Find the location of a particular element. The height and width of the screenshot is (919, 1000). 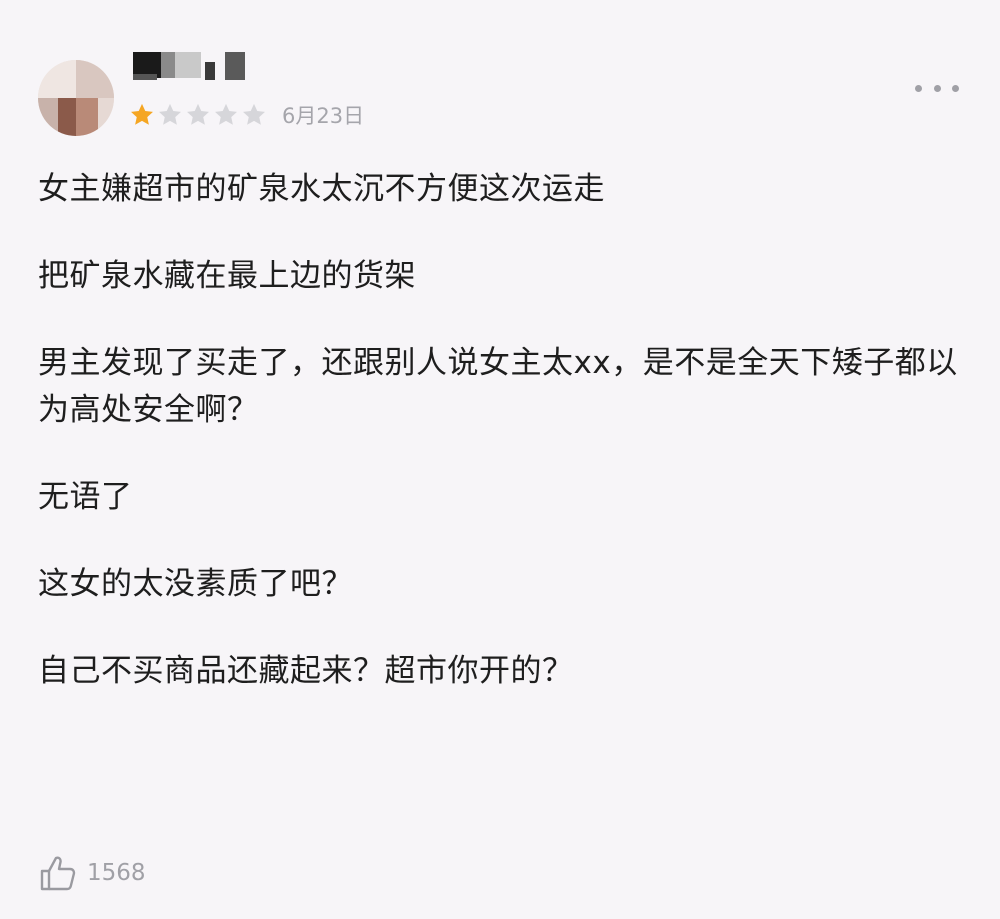

review-paragraph: 自己不买商品还藏起来？超市你开的？ is located at coordinates (306, 671).